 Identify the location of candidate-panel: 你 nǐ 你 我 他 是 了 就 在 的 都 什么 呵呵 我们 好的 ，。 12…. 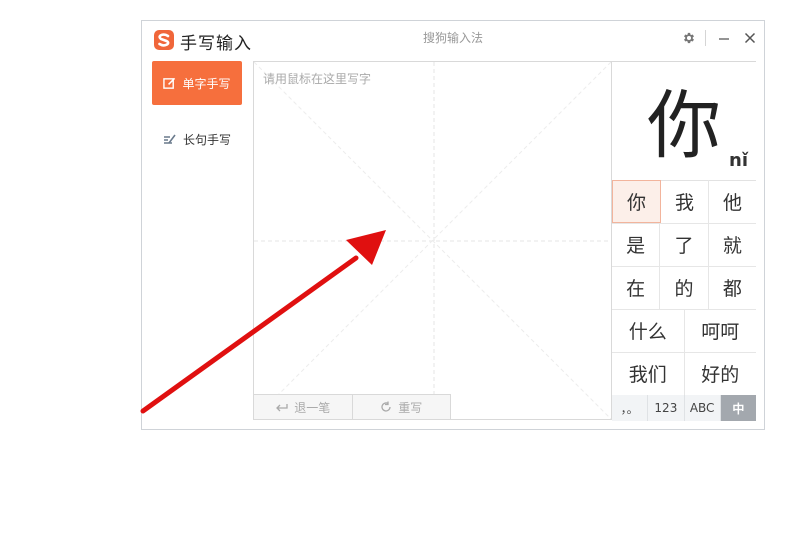
(684, 241).